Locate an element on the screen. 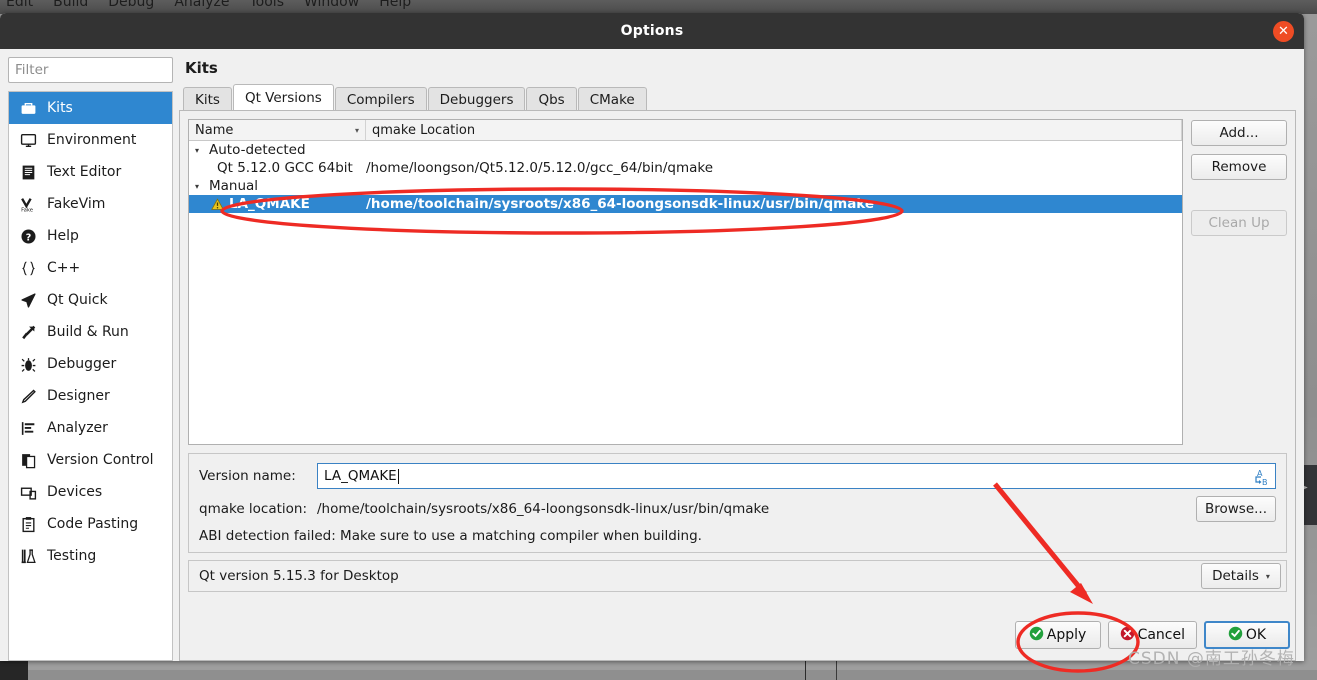 This screenshot has height=680, width=1317. sidebar-item-debugger: Debugger is located at coordinates (90, 364).